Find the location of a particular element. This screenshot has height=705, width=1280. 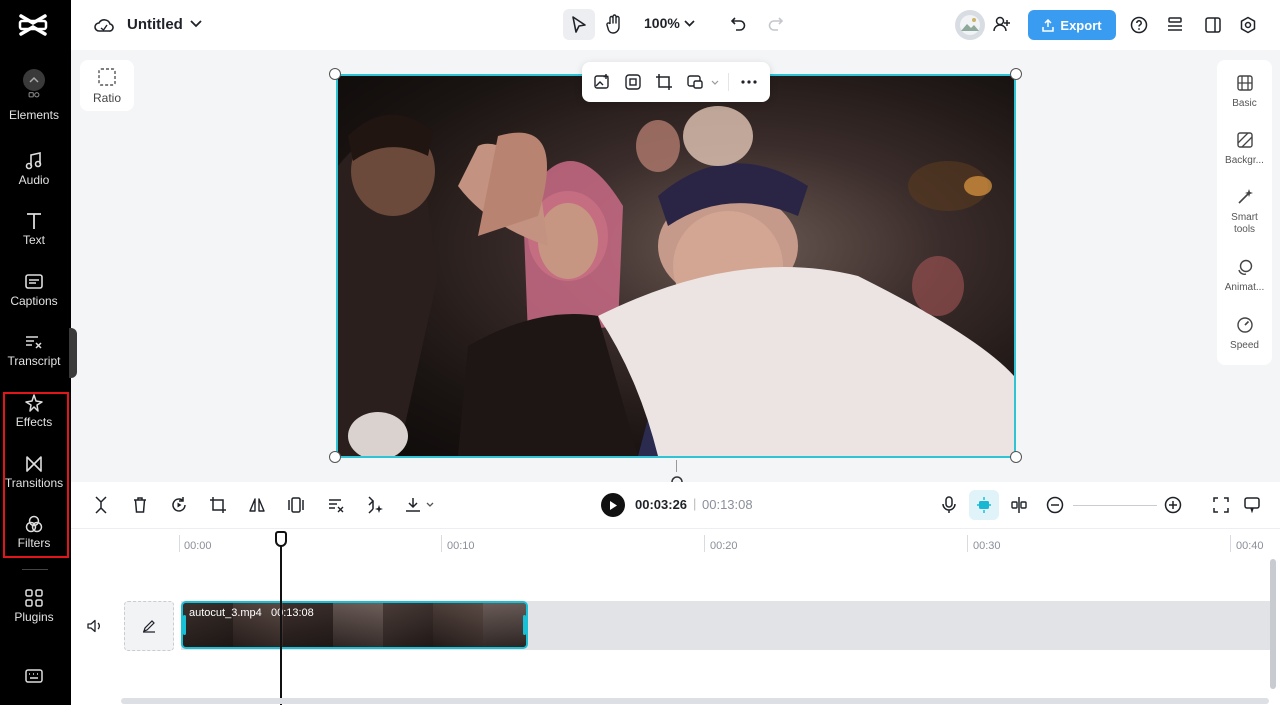

hand-tool-button is located at coordinates (614, 24).